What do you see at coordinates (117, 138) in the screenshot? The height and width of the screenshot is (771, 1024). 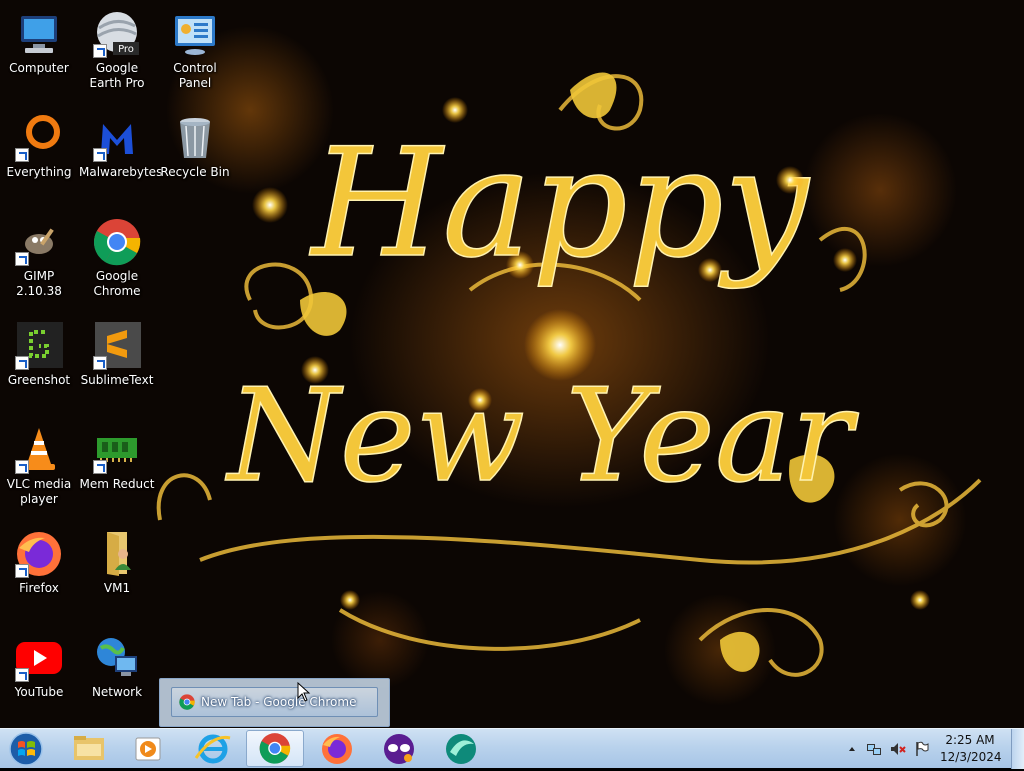 I see `malwarebytes-icon` at bounding box center [117, 138].